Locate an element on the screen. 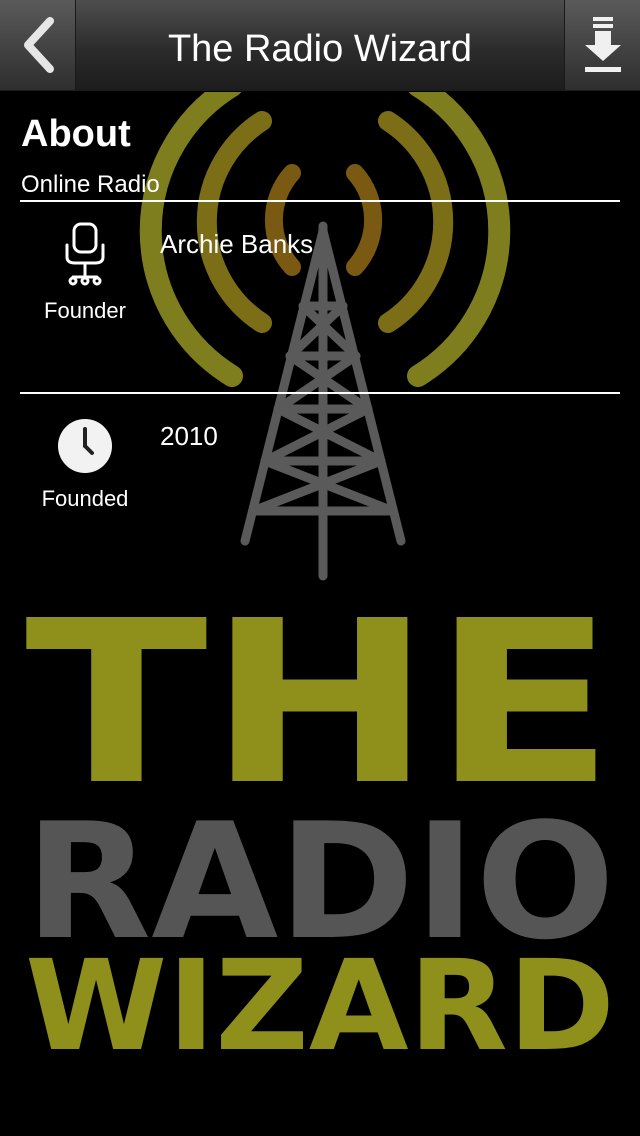 This screenshot has height=1136, width=640. founder-label: Founder is located at coordinates (85, 310).